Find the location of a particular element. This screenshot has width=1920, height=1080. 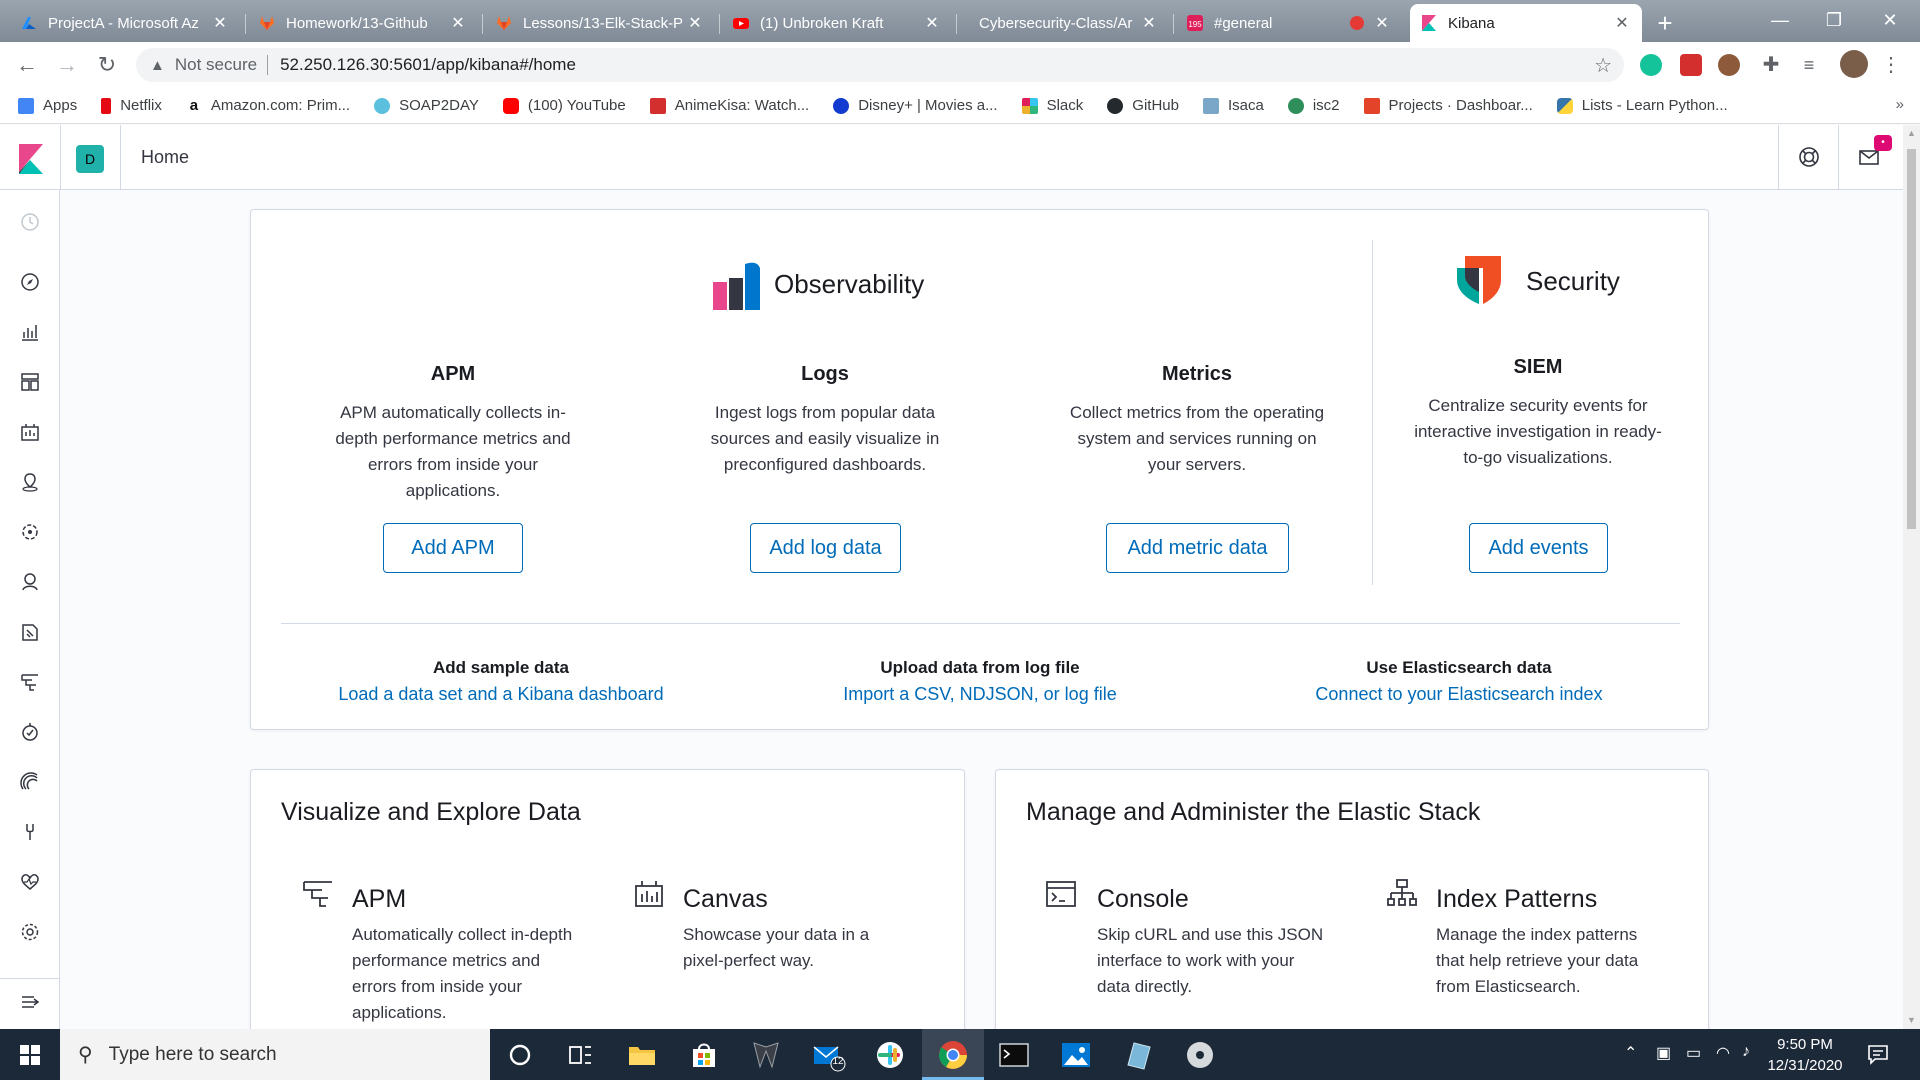

microsoft-store-icon is located at coordinates (704, 1055).